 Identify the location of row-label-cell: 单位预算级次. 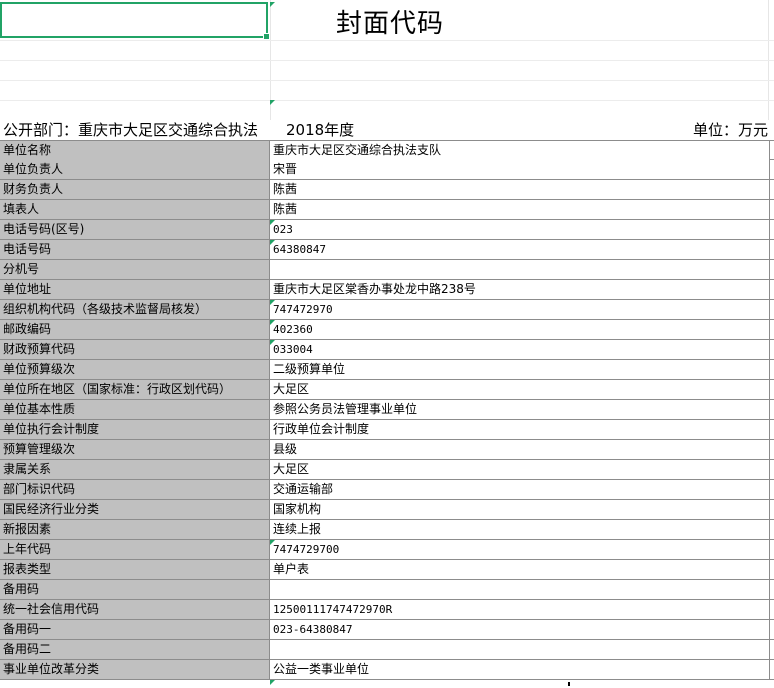
(135, 369).